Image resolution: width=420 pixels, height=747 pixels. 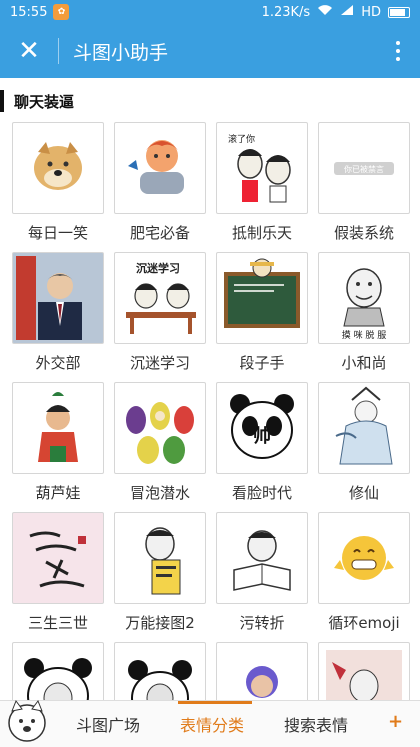 What do you see at coordinates (58, 298) in the screenshot?
I see `sticker-thumbnail-diplomat` at bounding box center [58, 298].